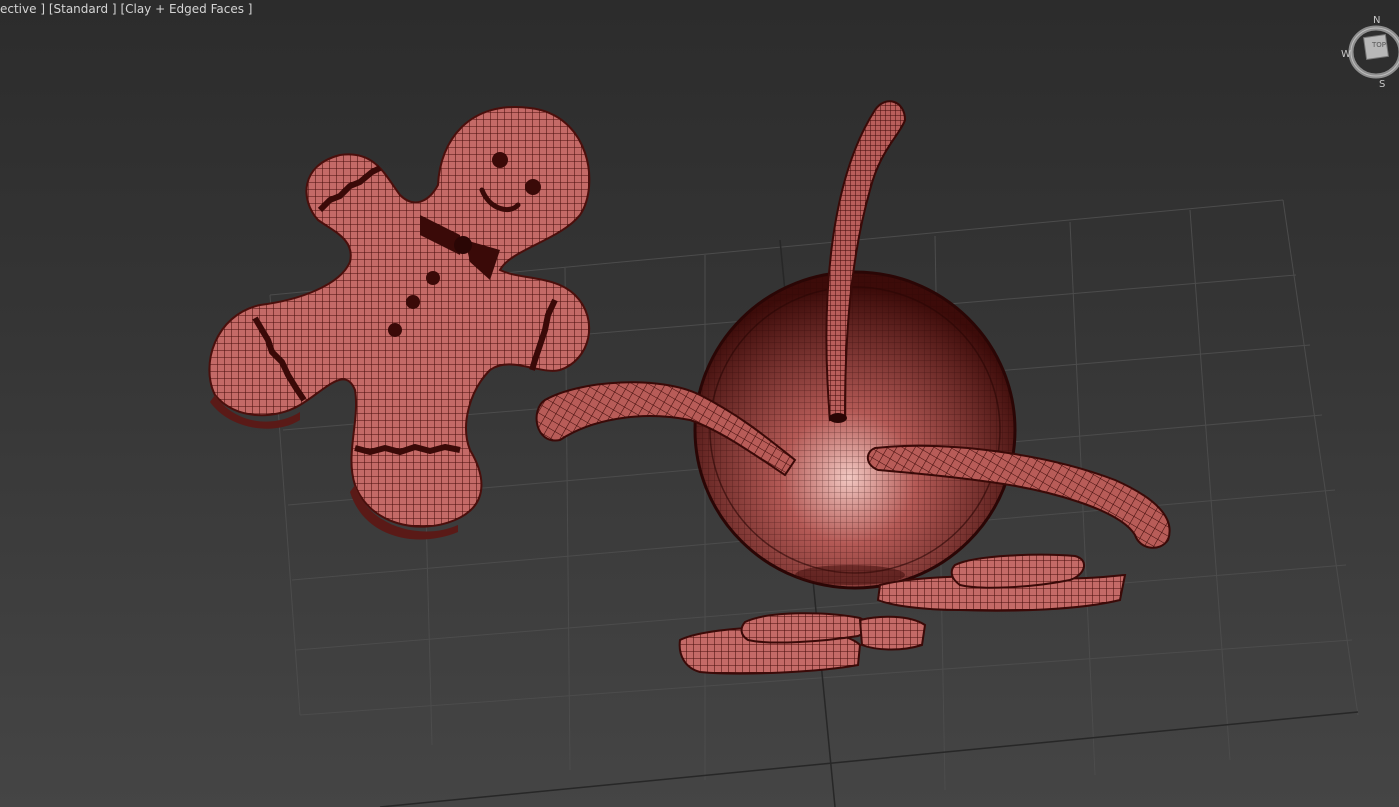  I want to click on viewcube: TOP N W S, so click(1367, 54).